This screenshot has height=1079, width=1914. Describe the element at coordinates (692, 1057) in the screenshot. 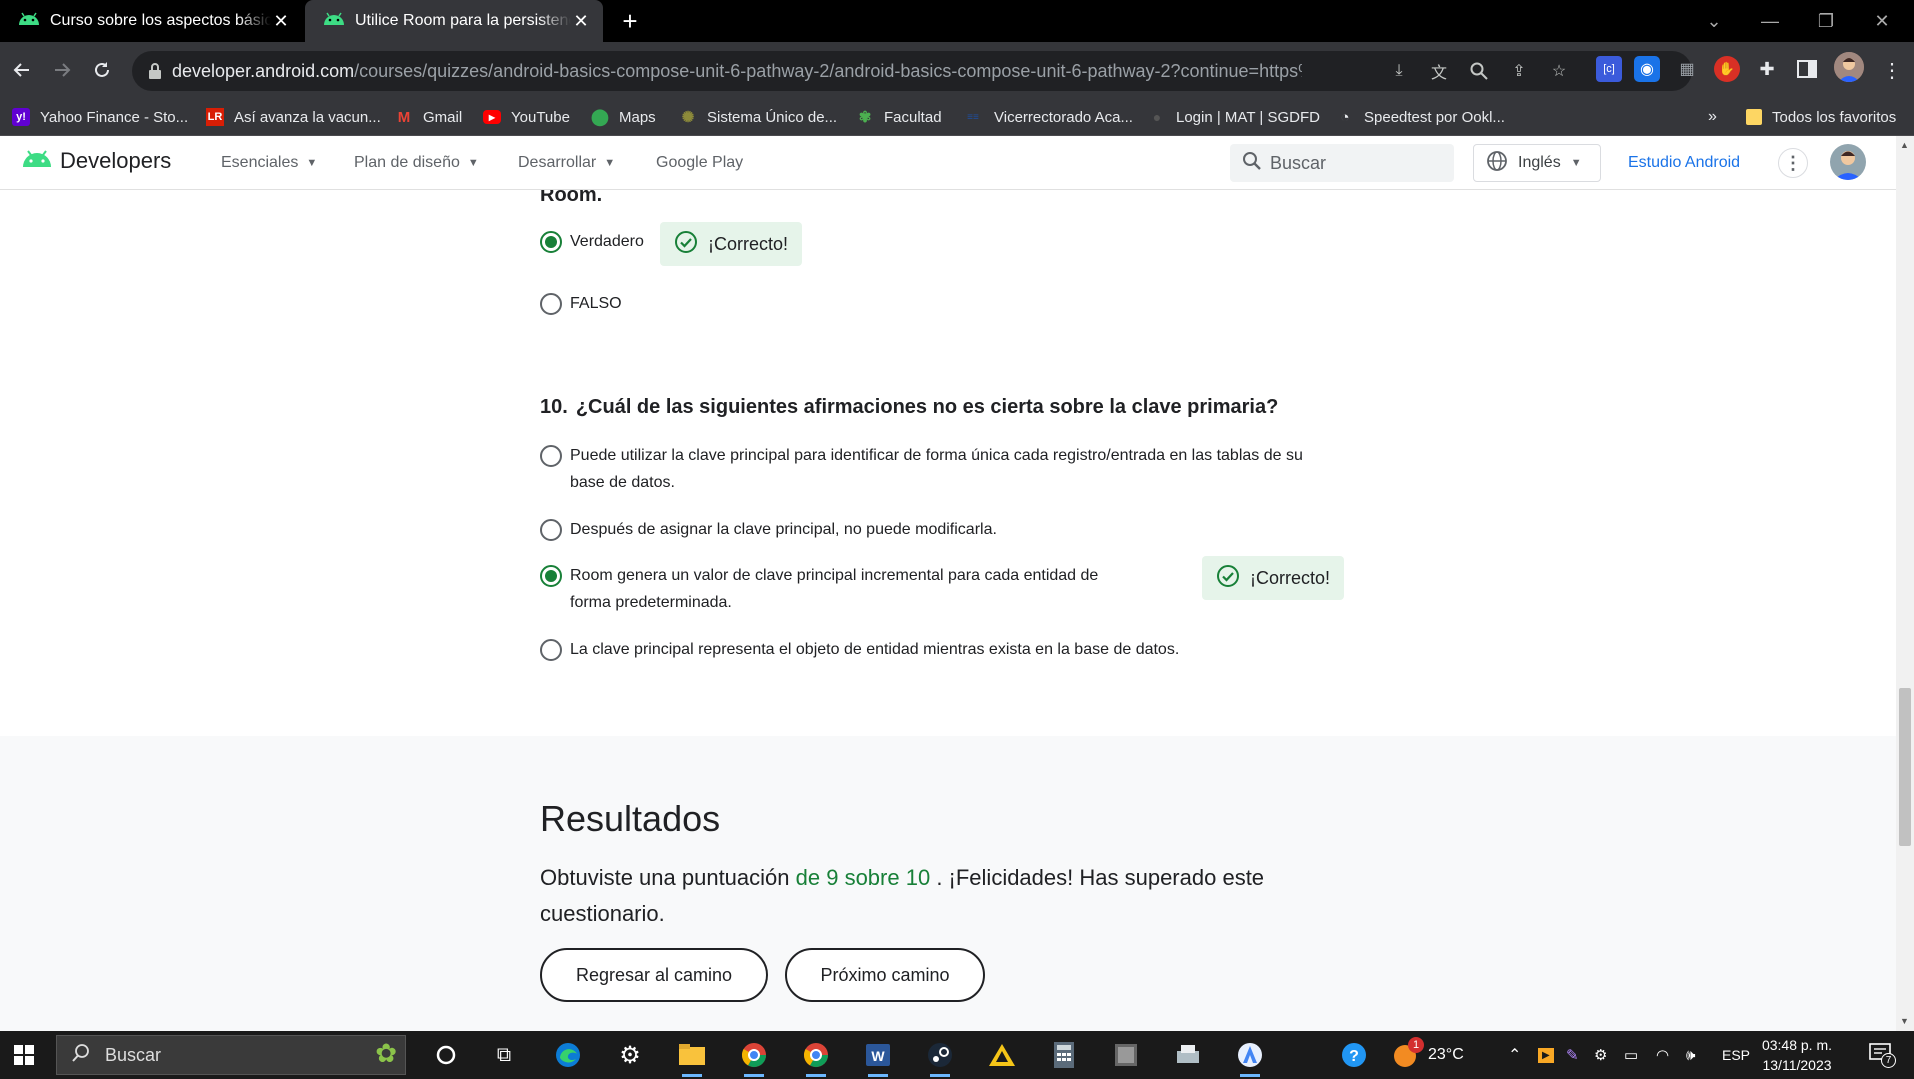

I see `file-explorer-icon` at that location.